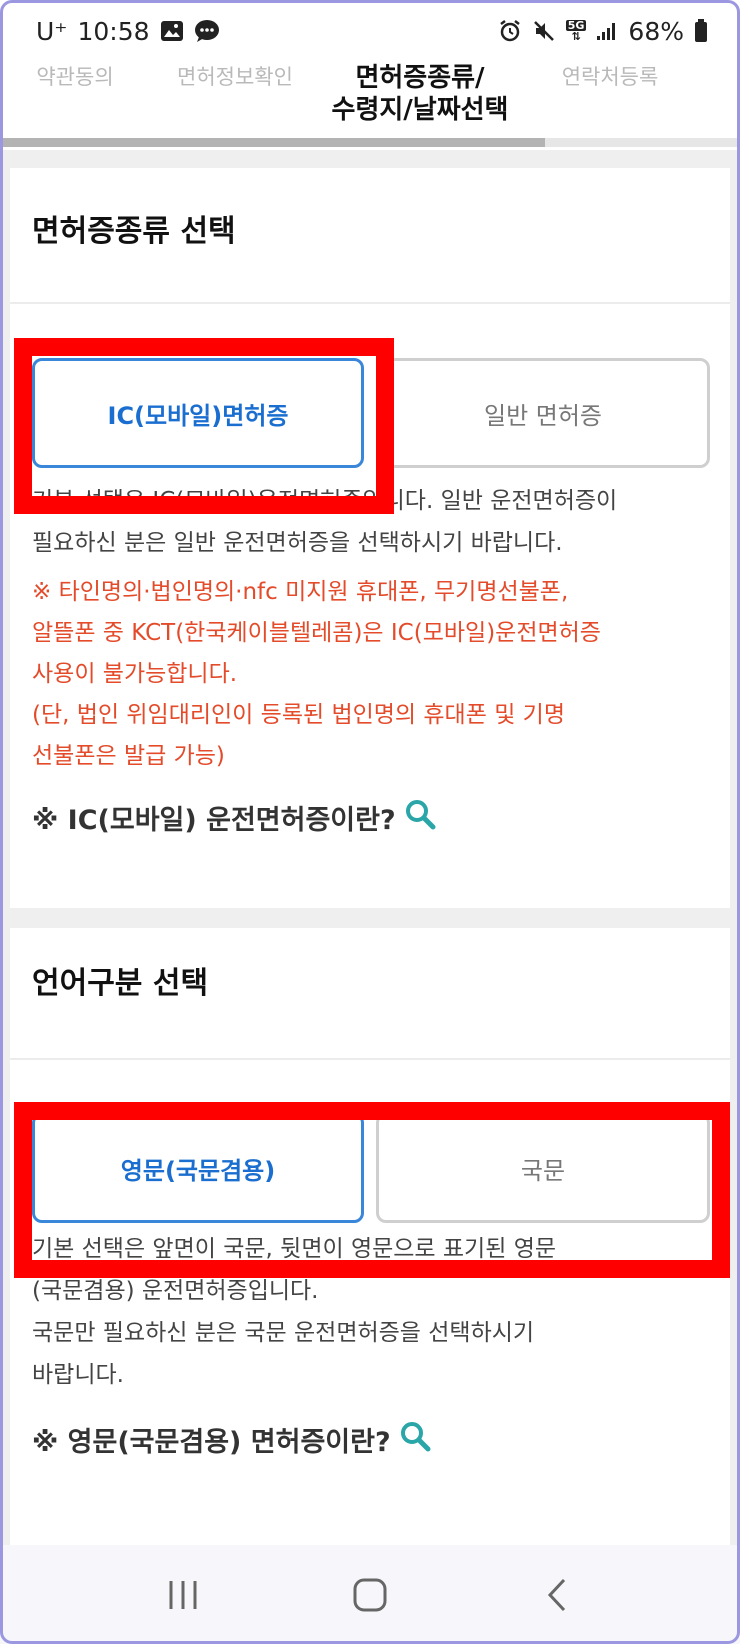  I want to click on warning-line: ※ 타인명의·법인명의·nfc 미지원 휴대폰, 무기명선불폰,, so click(300, 592).